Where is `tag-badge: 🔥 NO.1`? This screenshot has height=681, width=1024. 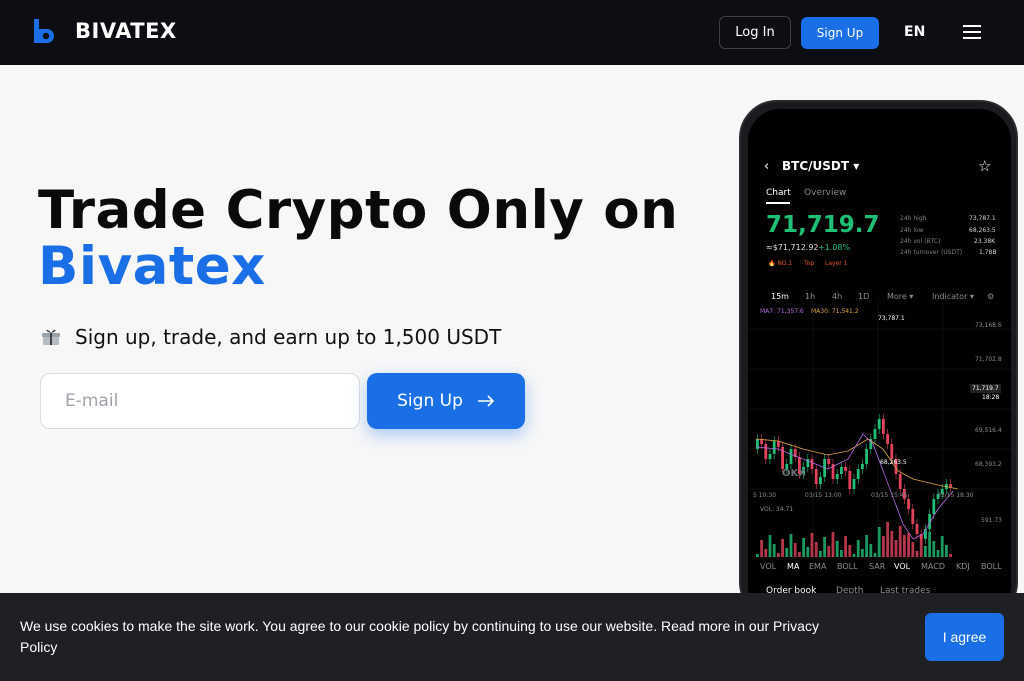 tag-badge: 🔥 NO.1 is located at coordinates (780, 263).